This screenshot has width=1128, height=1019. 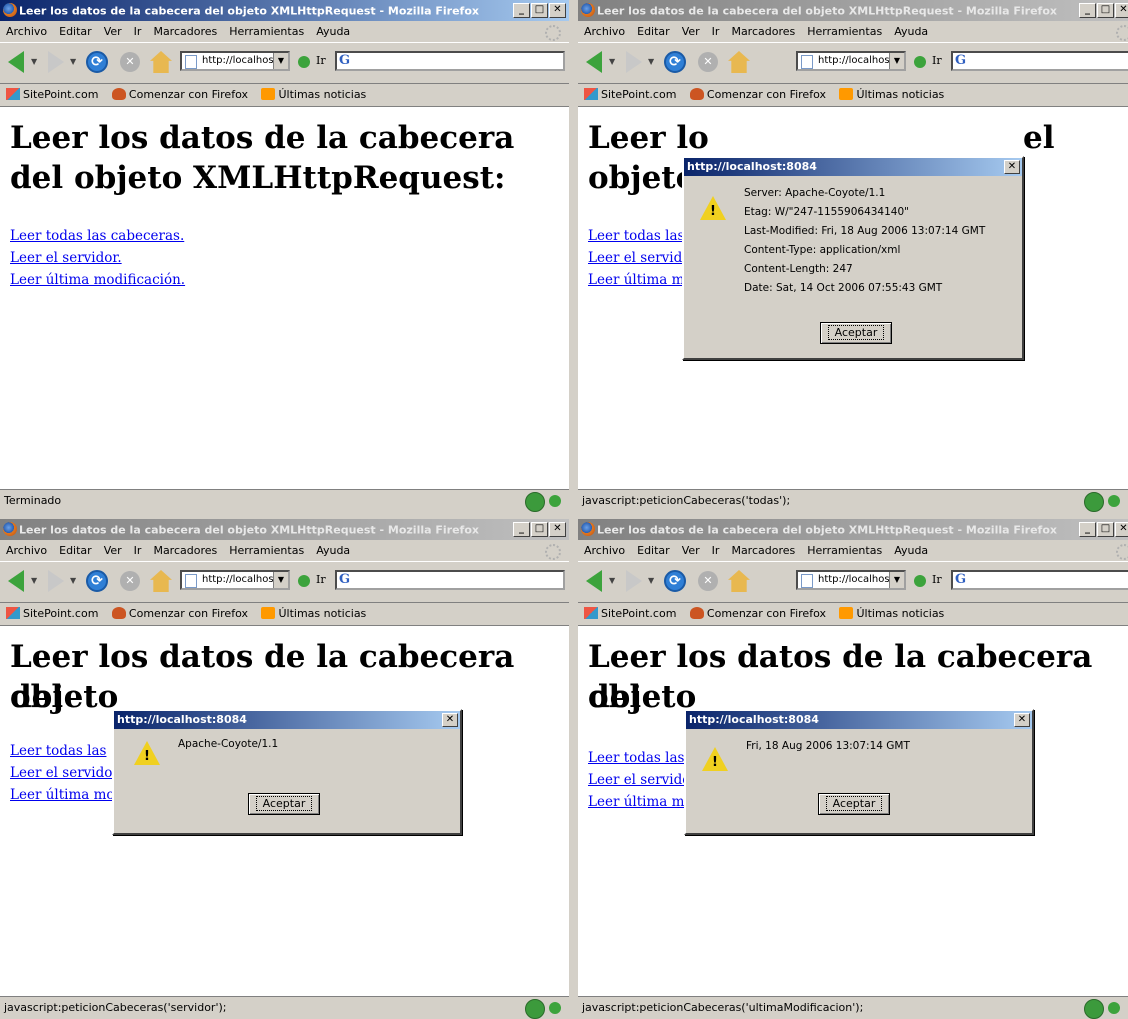 What do you see at coordinates (535, 1009) in the screenshot?
I see `security-check-icon` at bounding box center [535, 1009].